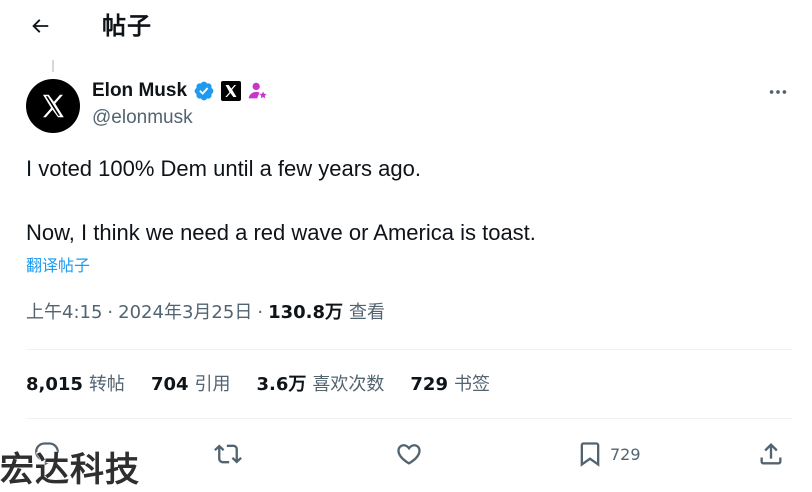 Image resolution: width=812 pixels, height=492 pixels. What do you see at coordinates (429, 384) in the screenshot?
I see `stat-number: 729` at bounding box center [429, 384].